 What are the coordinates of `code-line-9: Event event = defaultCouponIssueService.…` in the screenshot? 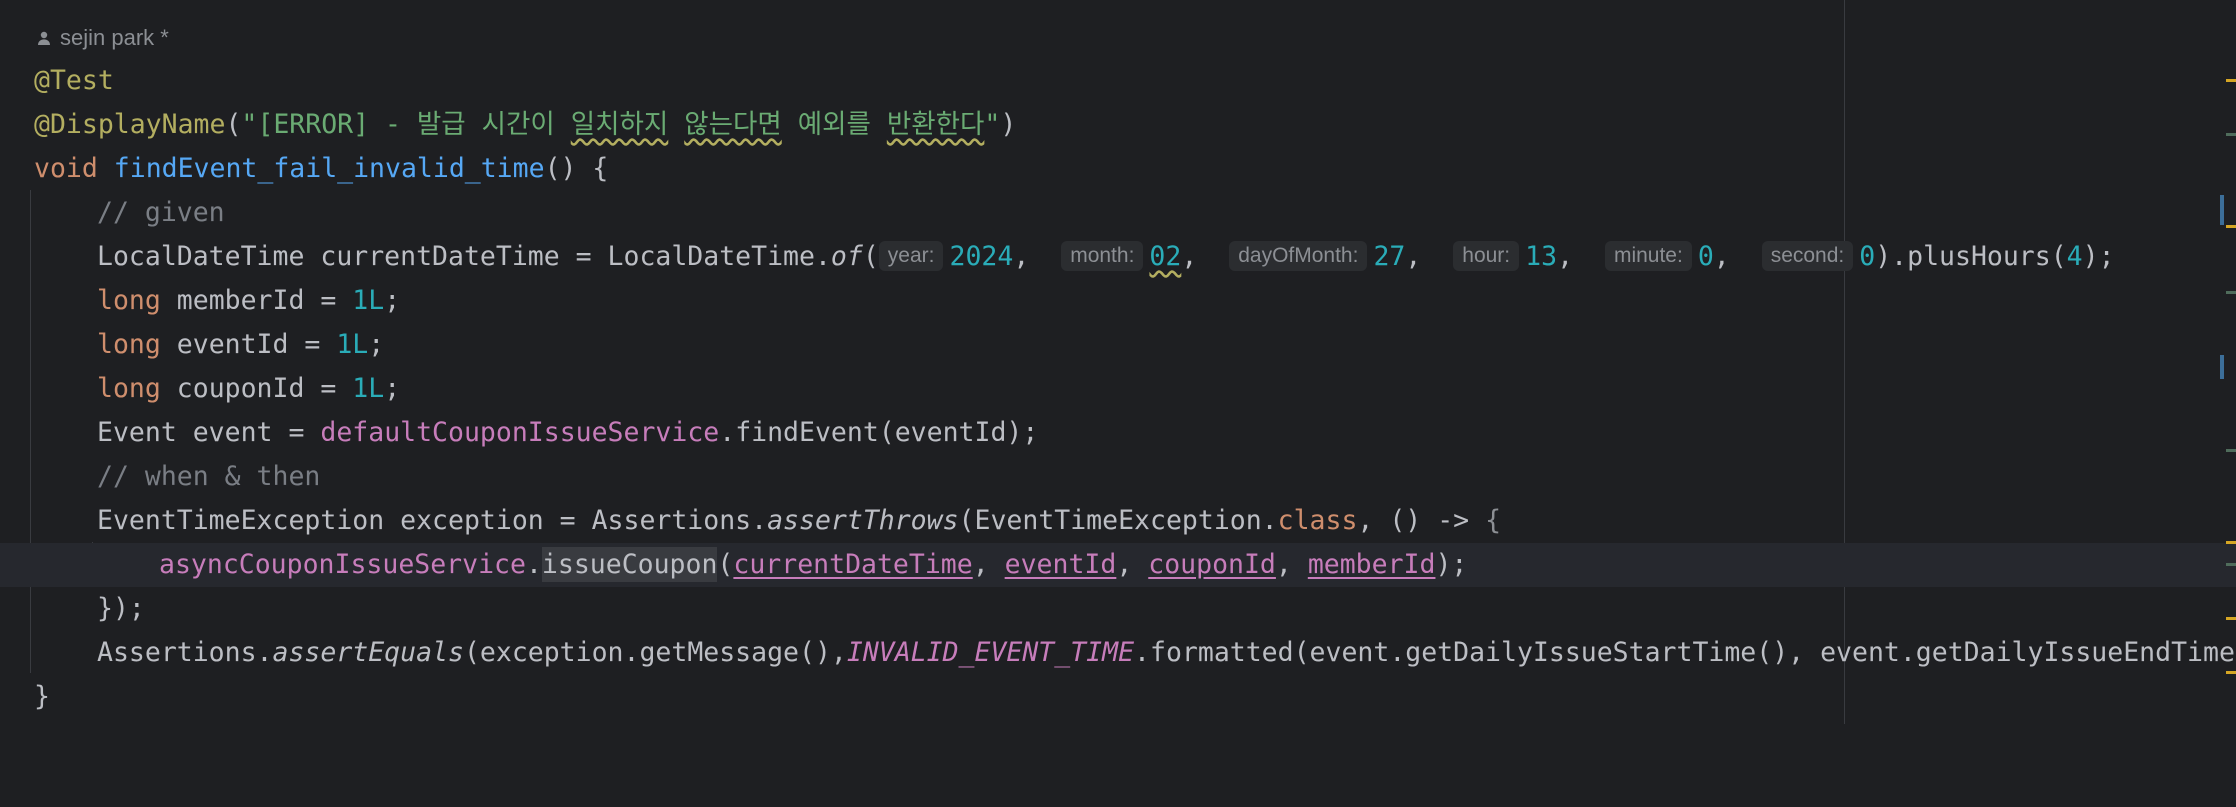 It's located at (568, 432).